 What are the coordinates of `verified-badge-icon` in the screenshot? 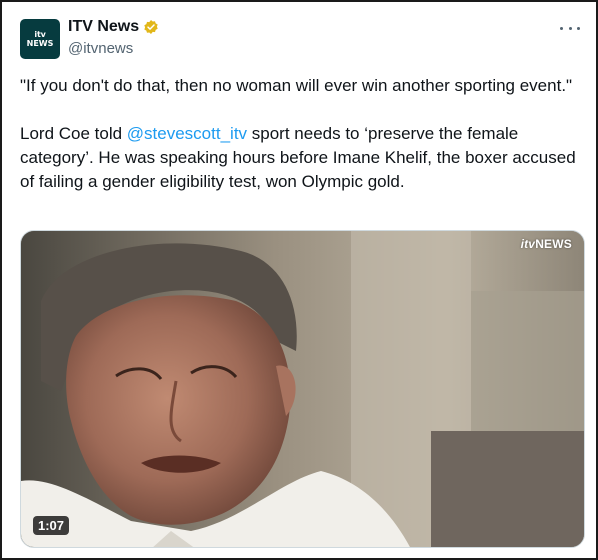 It's located at (151, 27).